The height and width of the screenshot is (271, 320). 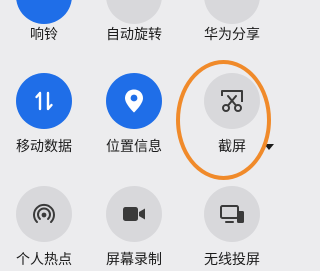 I want to click on tile-label: 屏幕录制, so click(x=134, y=260).